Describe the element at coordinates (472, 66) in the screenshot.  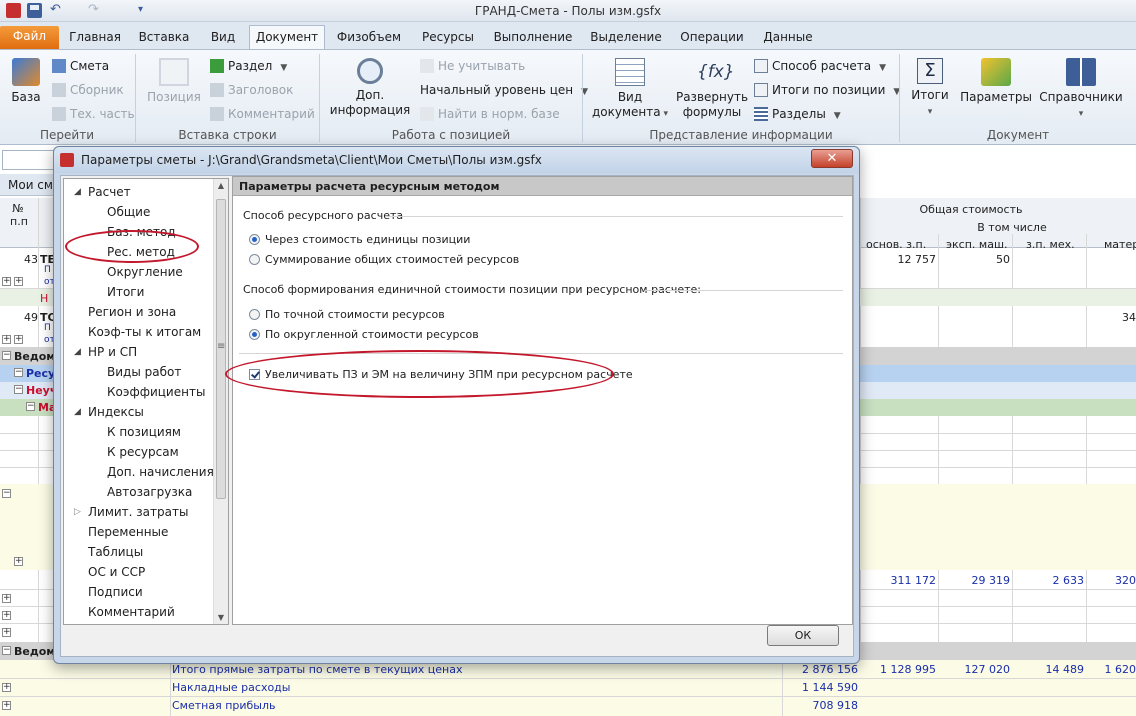
I see `ignore-button: Не учитывать` at that location.